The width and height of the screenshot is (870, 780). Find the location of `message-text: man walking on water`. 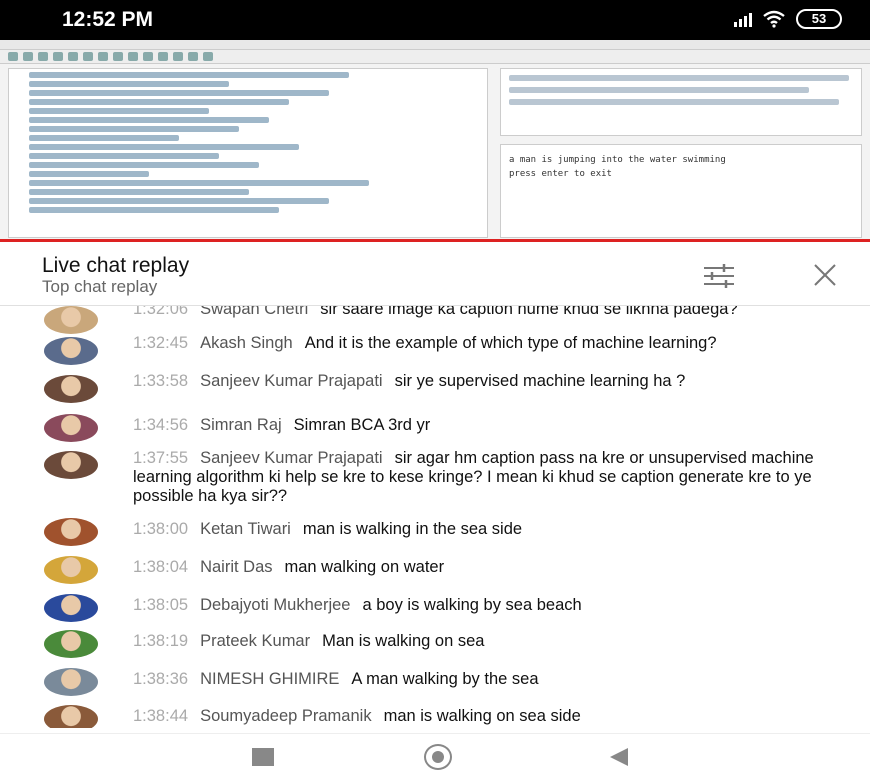

message-text: man walking on water is located at coordinates (364, 567).